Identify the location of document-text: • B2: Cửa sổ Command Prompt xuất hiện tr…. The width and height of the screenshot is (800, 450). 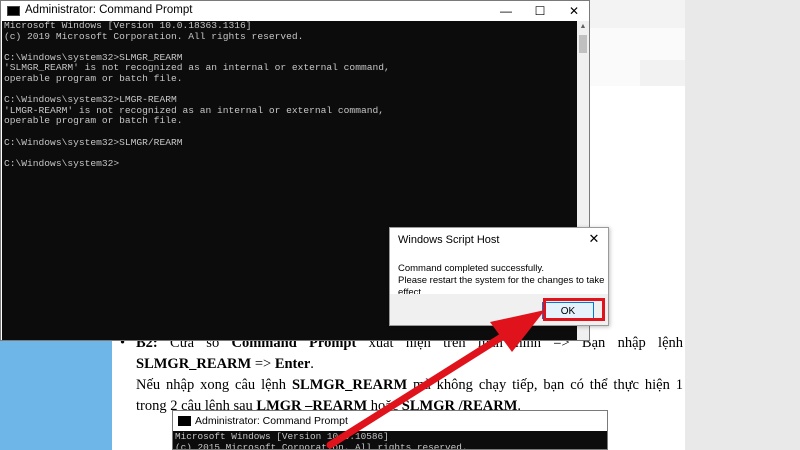
(400, 375).